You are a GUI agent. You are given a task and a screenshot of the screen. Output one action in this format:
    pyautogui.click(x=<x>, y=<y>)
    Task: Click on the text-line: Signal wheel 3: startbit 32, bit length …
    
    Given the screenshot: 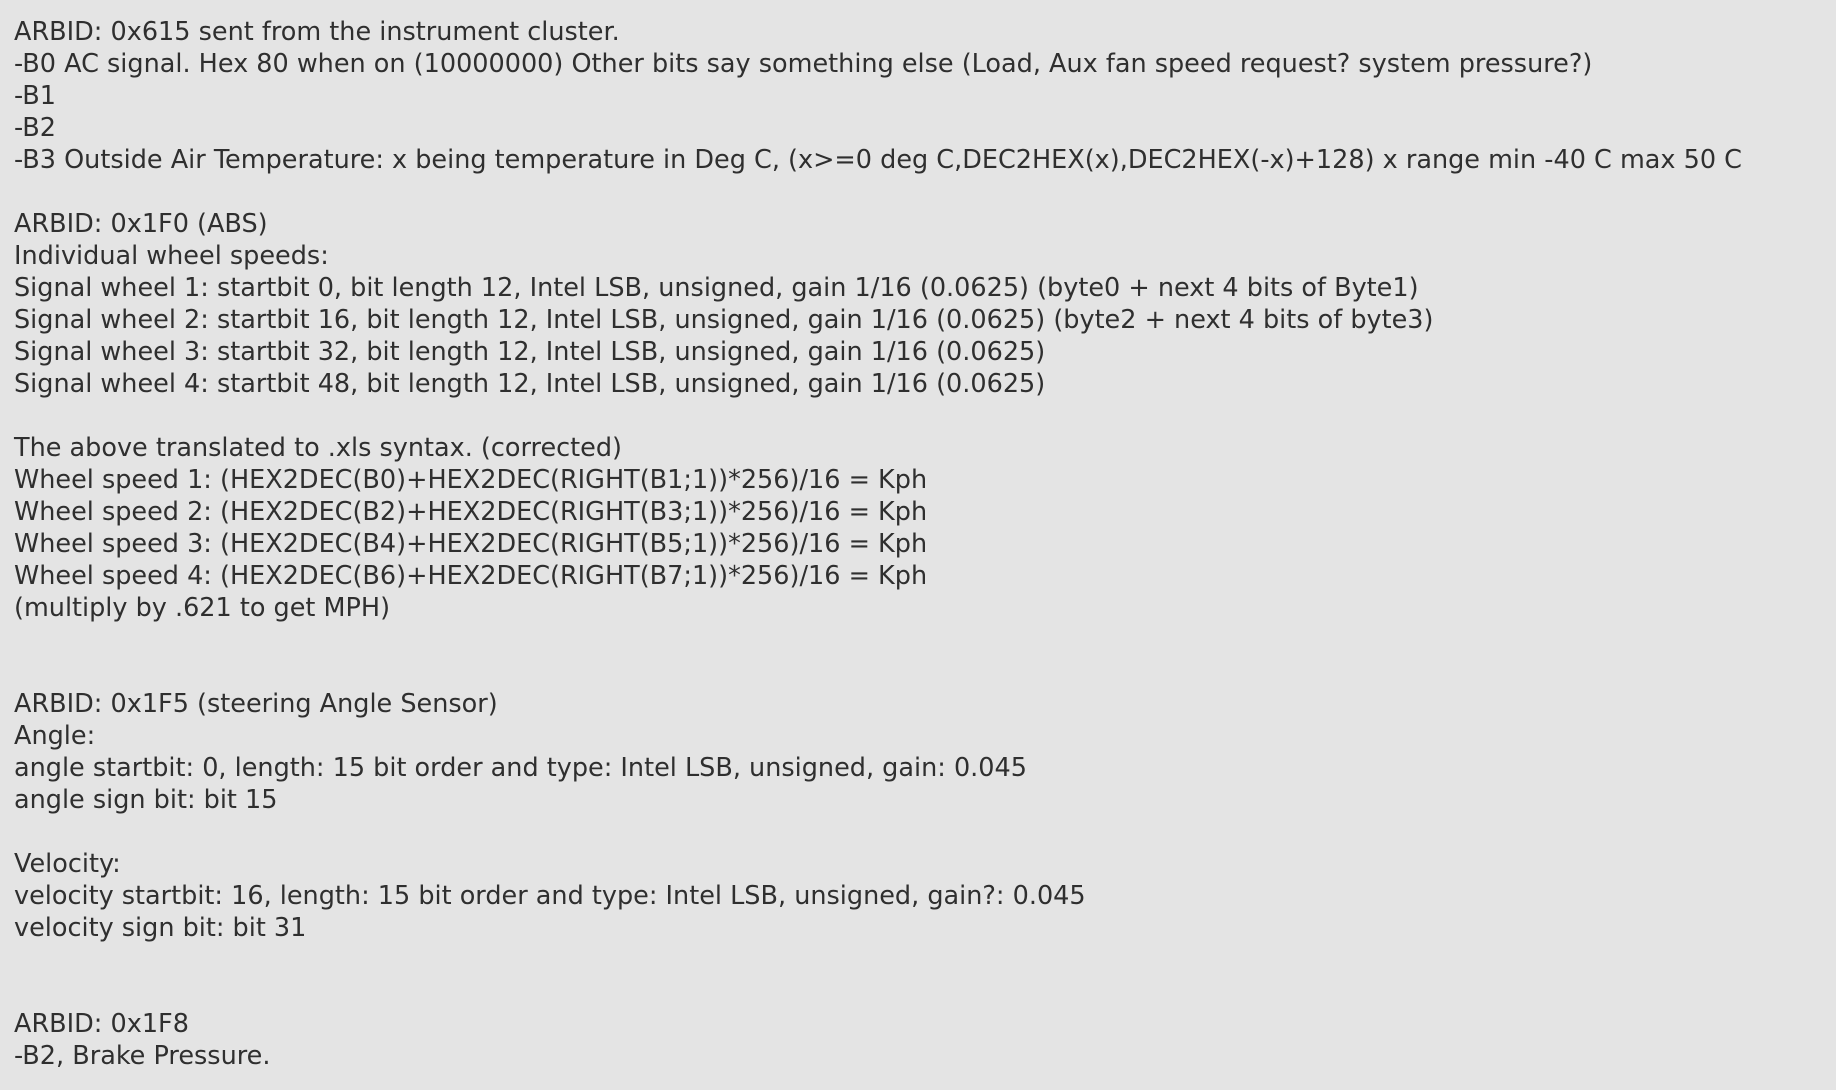 What is the action you would take?
    pyautogui.click(x=530, y=352)
    